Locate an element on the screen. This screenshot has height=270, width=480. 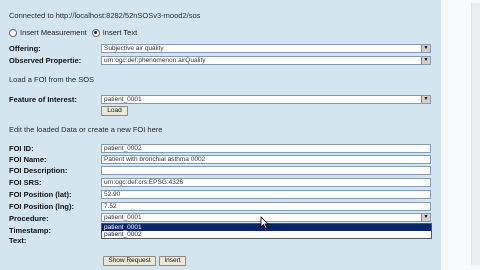
procedure-label: Procedure: is located at coordinates (29, 218).